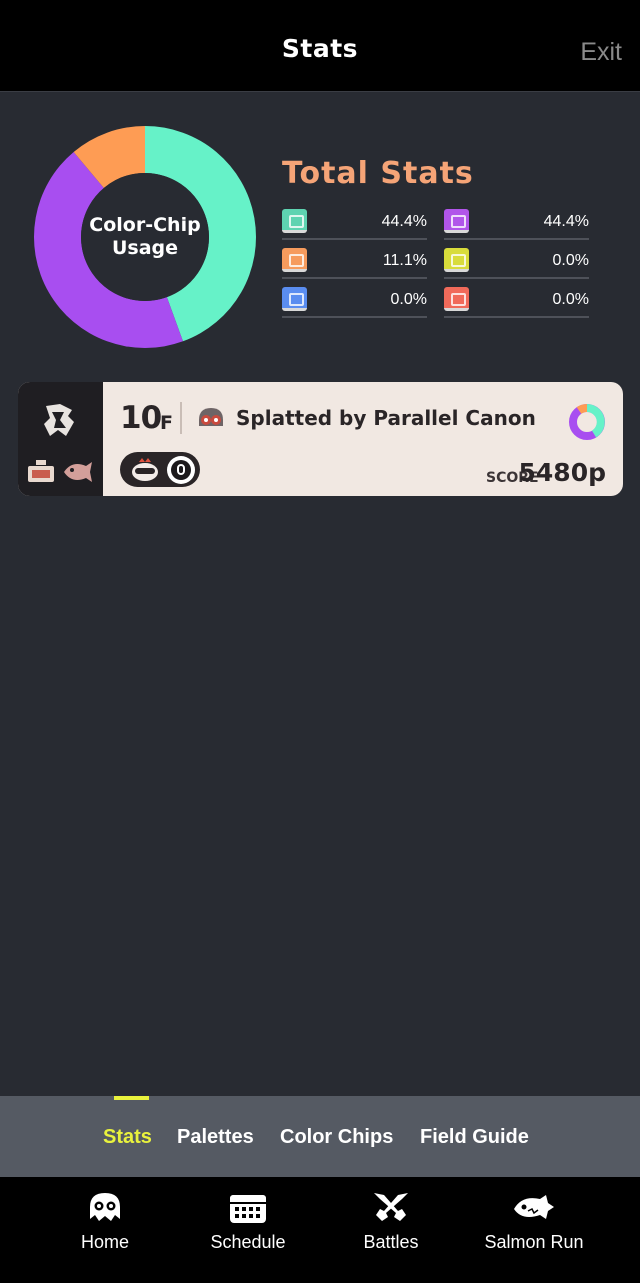  What do you see at coordinates (145, 225) in the screenshot?
I see `donut-label-line1: Color-Chip` at bounding box center [145, 225].